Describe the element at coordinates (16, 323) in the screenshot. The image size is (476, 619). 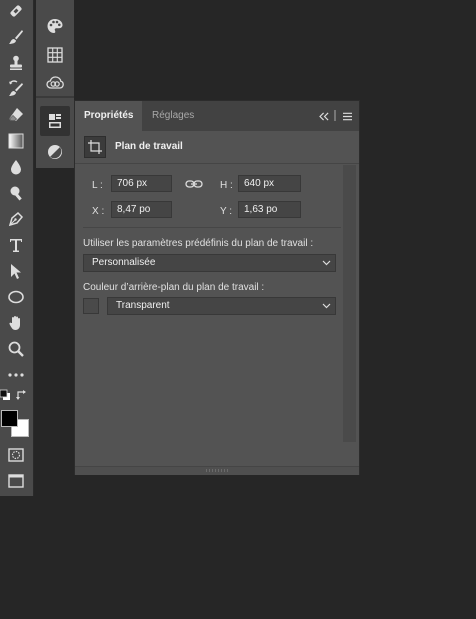
I see `hand-icon` at that location.